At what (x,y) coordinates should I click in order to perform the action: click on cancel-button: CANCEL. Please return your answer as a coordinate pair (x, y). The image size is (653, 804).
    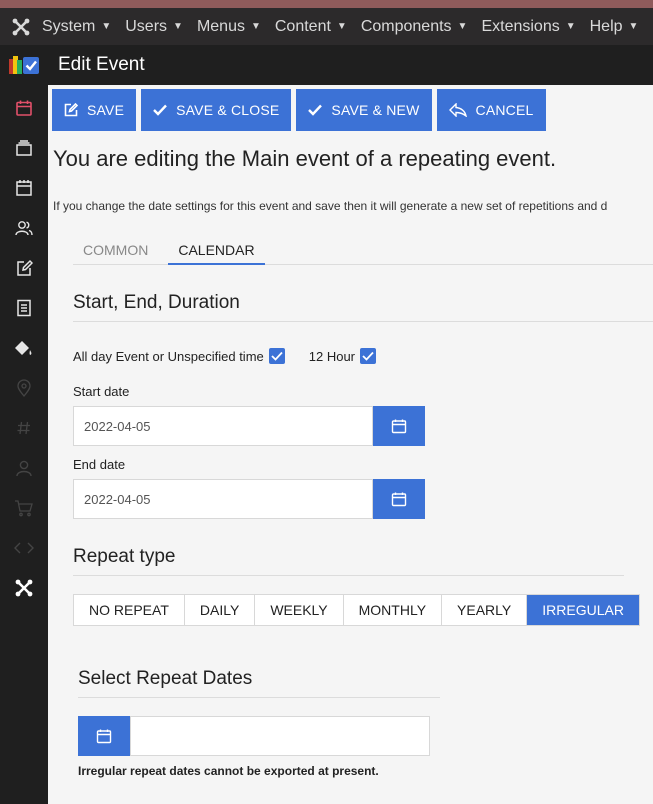
    Looking at the image, I should click on (491, 110).